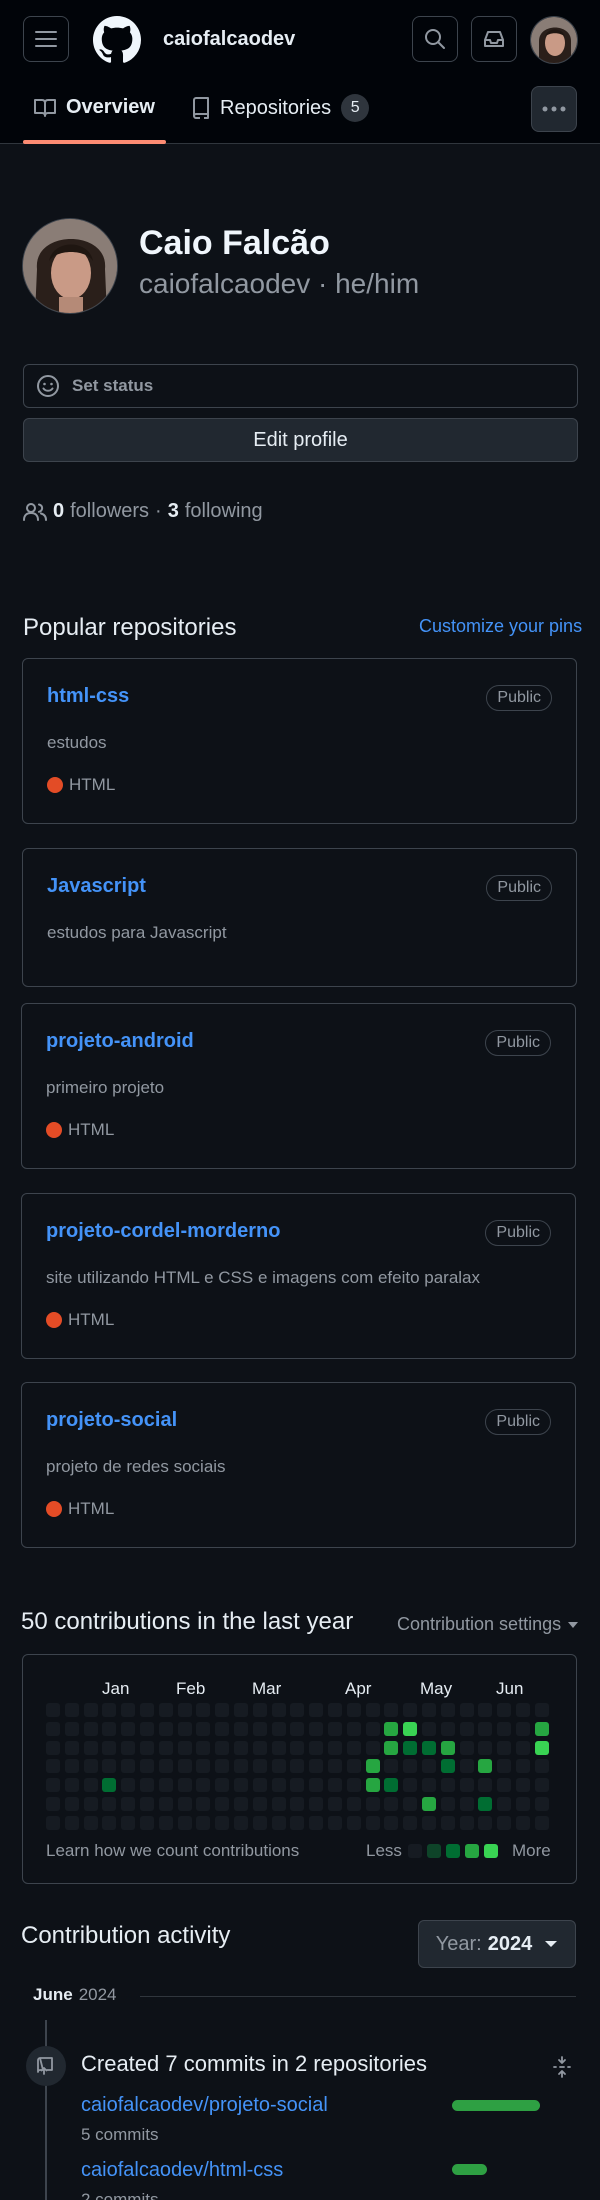 The height and width of the screenshot is (2200, 600). What do you see at coordinates (300, 440) in the screenshot?
I see `edit-profile-button: Edit profile` at bounding box center [300, 440].